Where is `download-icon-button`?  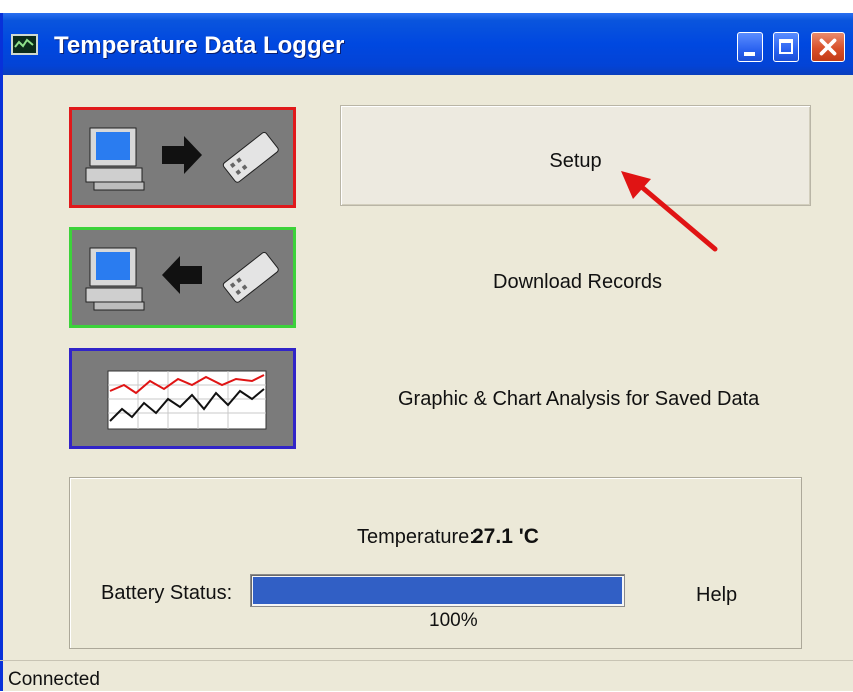 download-icon-button is located at coordinates (182, 277).